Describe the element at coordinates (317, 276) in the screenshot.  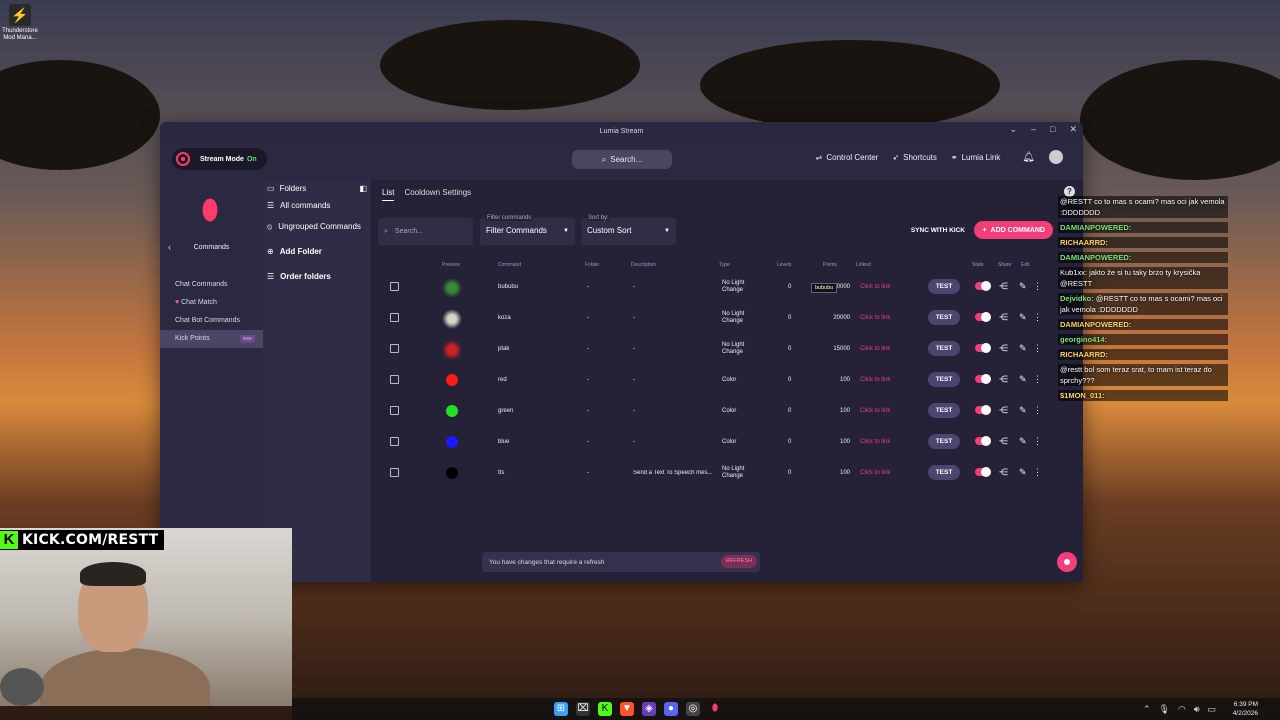
I see `order-folders-button: ☰ Order folders` at that location.